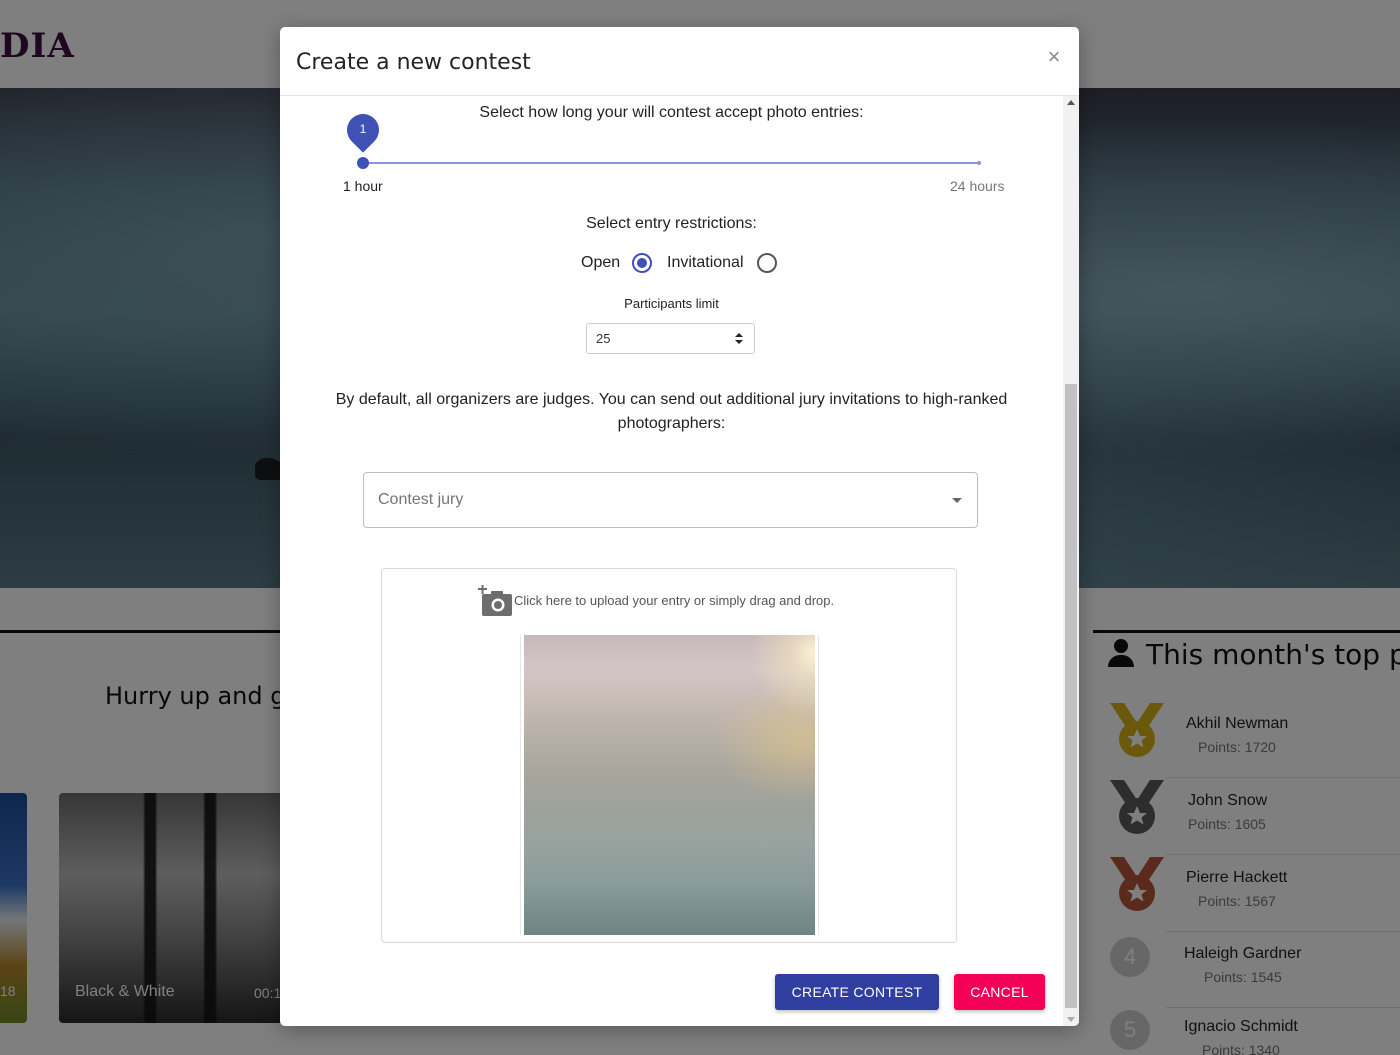 The image size is (1400, 1055). What do you see at coordinates (1071, 1019) in the screenshot?
I see `scroll-down-arrow-icon` at bounding box center [1071, 1019].